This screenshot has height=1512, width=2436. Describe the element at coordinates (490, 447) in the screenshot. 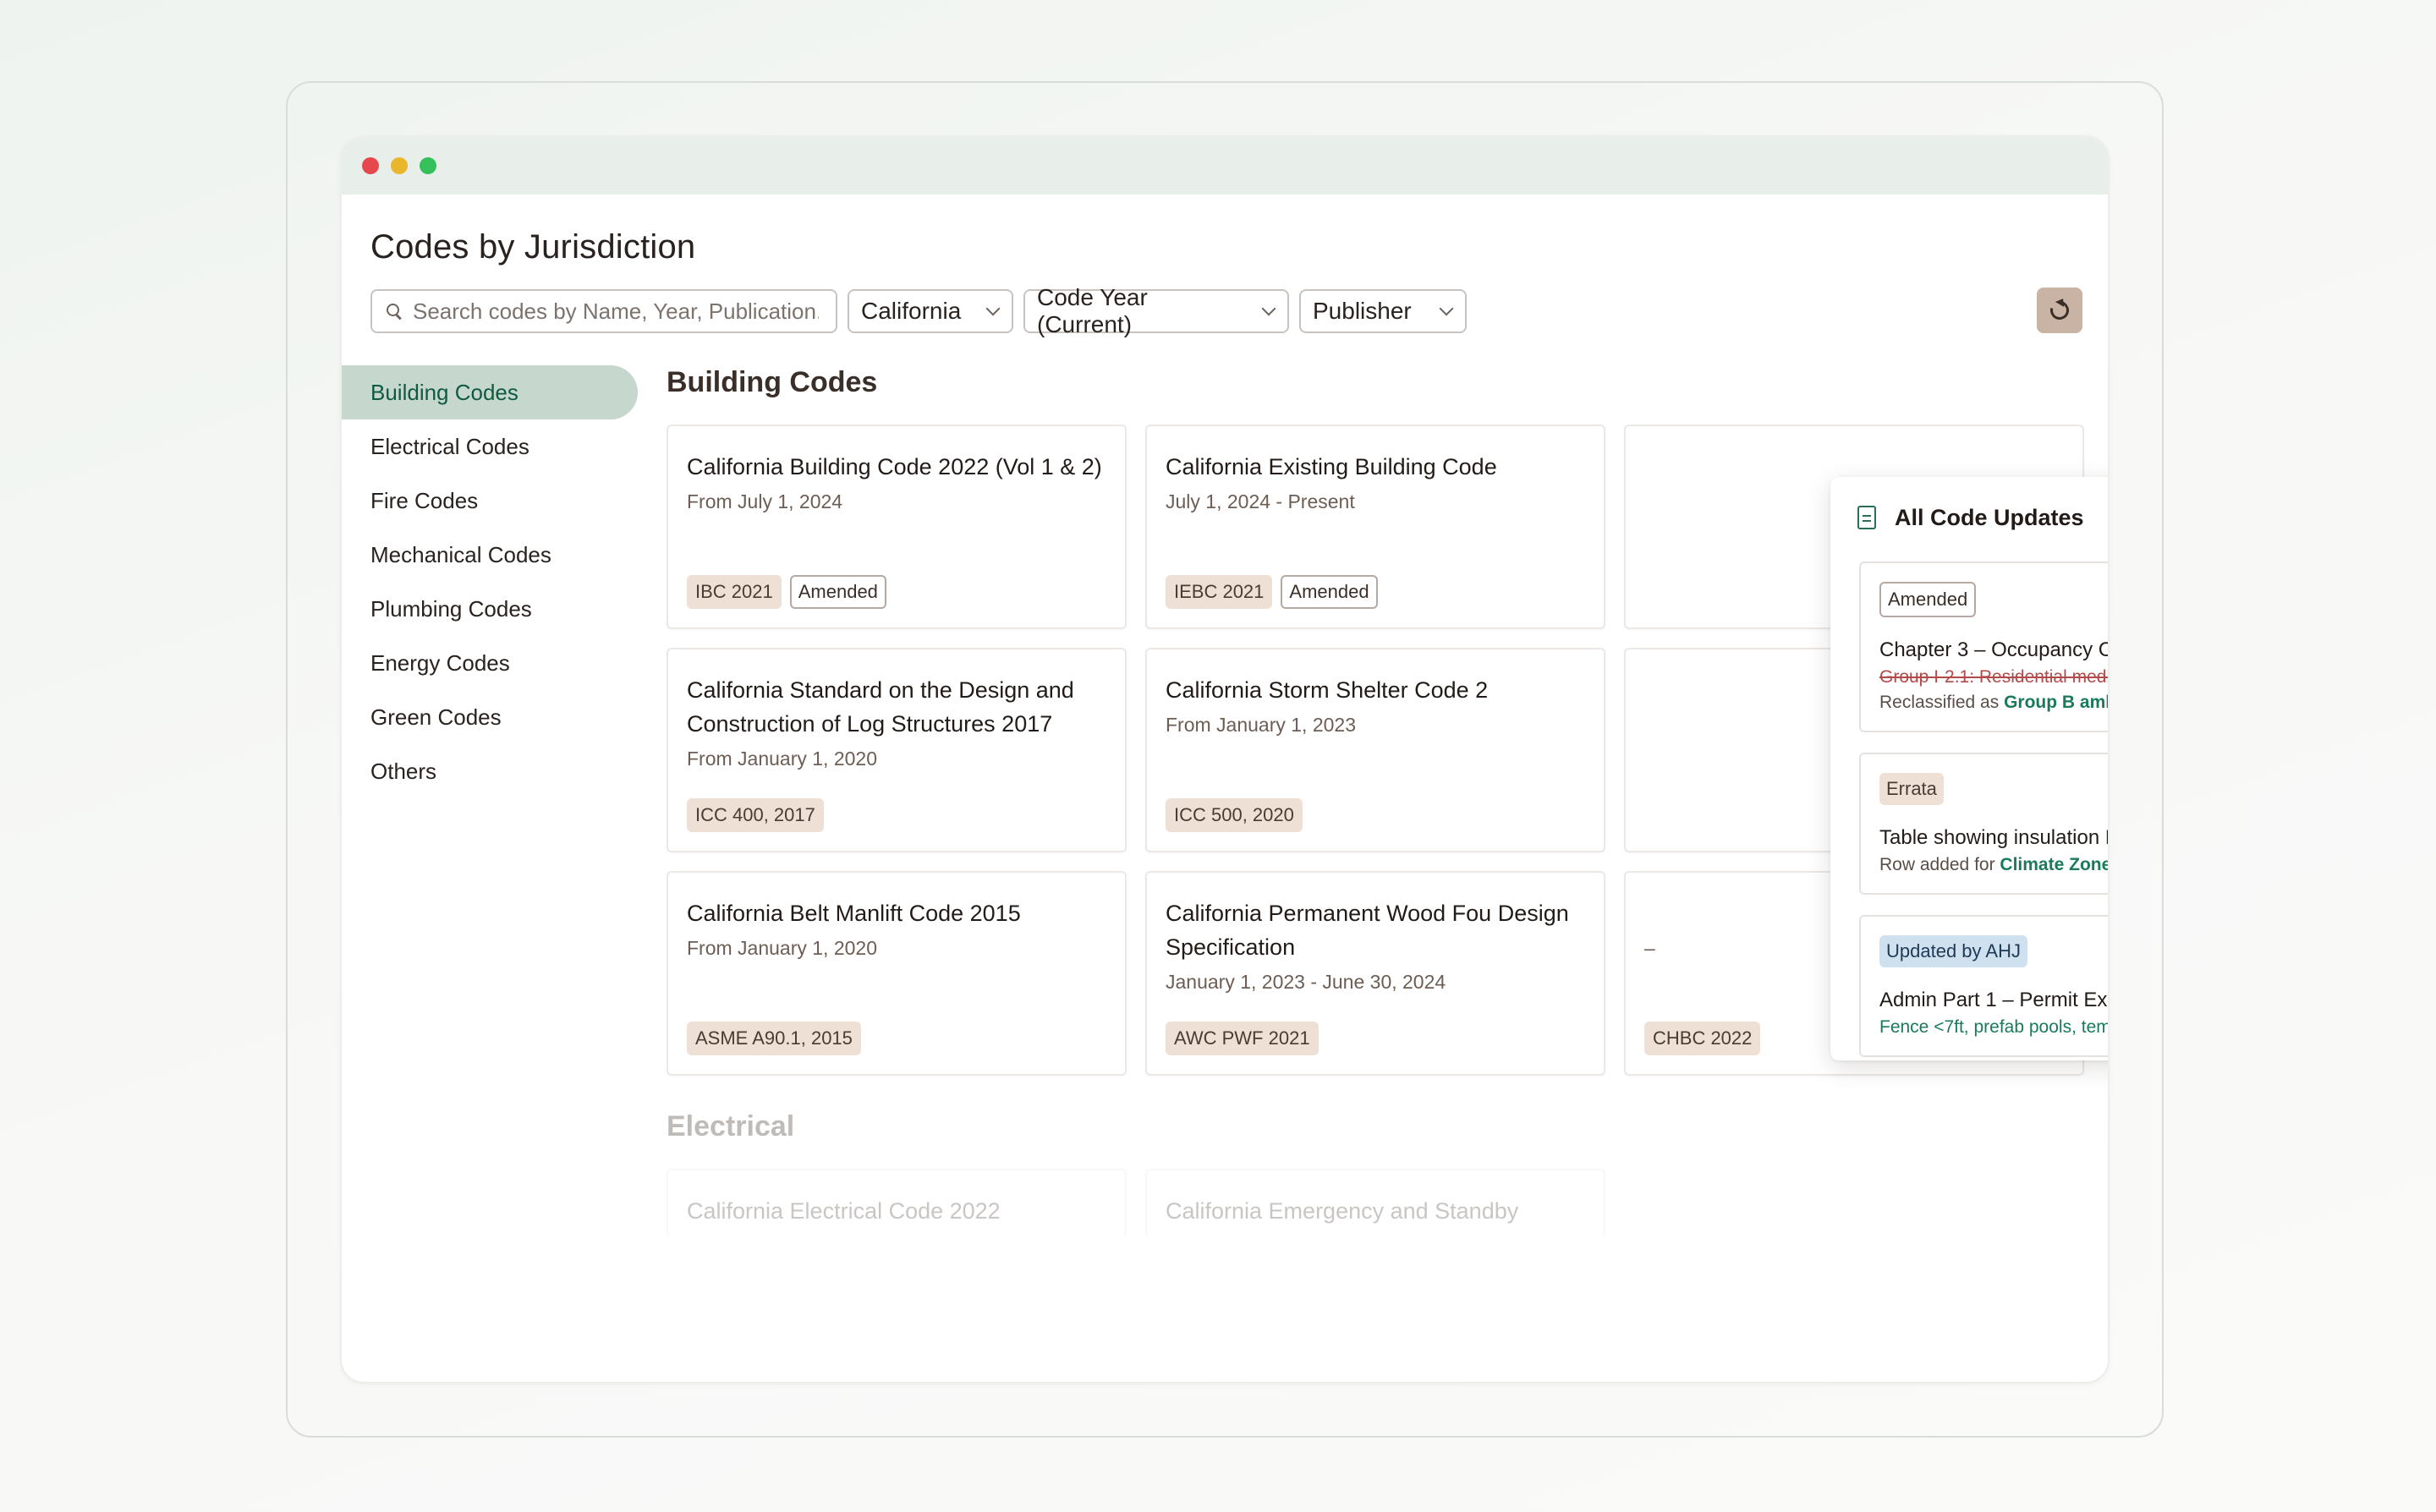

I see `sidebar-item-electrical-codes: Electrical Codes` at that location.